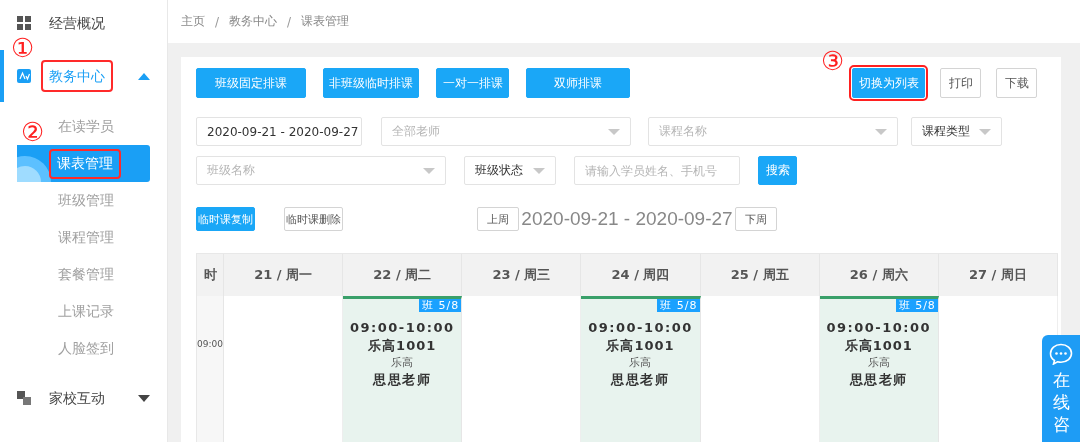  I want to click on button: 临时课复制, so click(225, 219).